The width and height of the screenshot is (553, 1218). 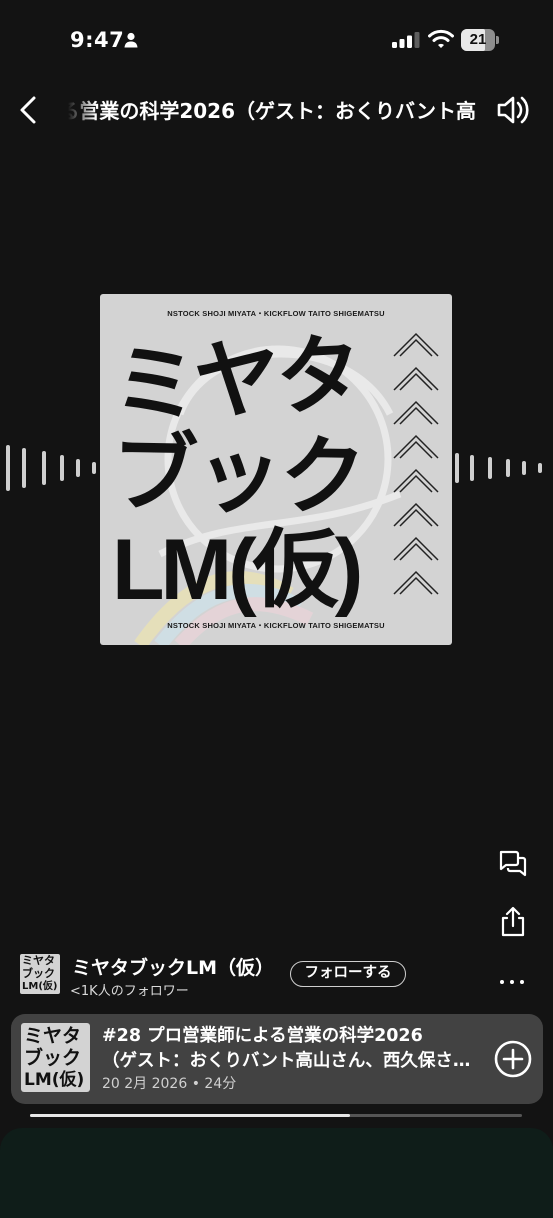 What do you see at coordinates (238, 475) in the screenshot?
I see `artwork-title-line-2: ブック` at bounding box center [238, 475].